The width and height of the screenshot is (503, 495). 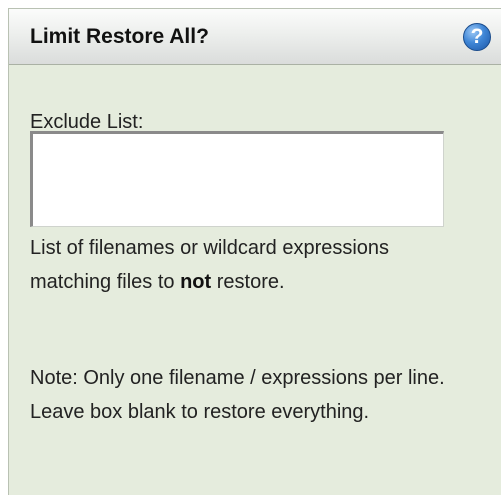 I want to click on panel-title: Limit Restore All?, so click(x=119, y=36).